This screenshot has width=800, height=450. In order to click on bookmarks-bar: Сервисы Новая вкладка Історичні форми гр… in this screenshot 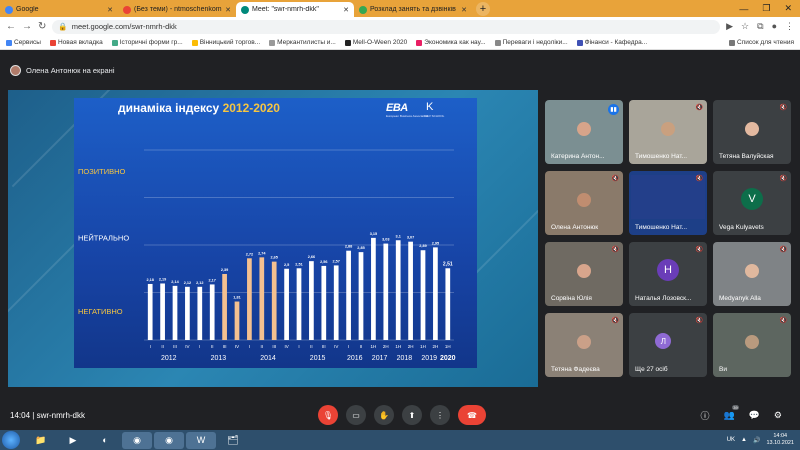, I will do `click(400, 43)`.